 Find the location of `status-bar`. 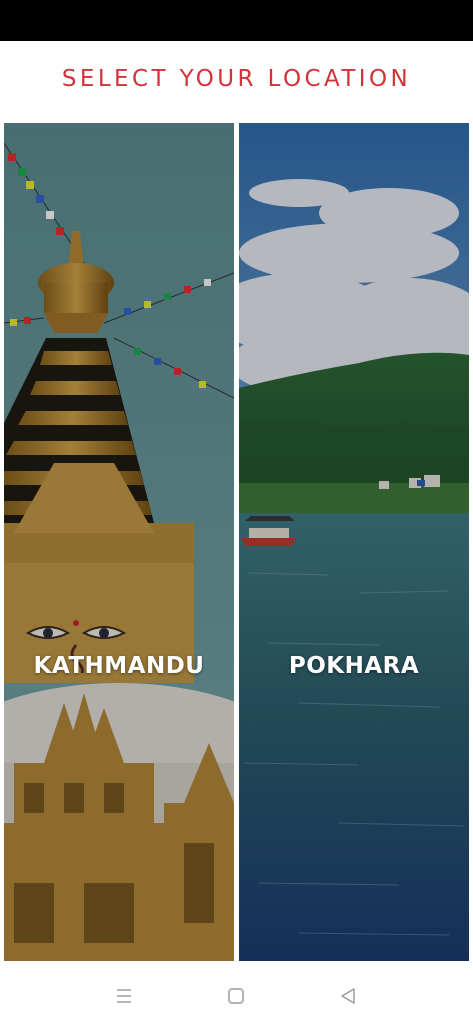

status-bar is located at coordinates (236, 20).